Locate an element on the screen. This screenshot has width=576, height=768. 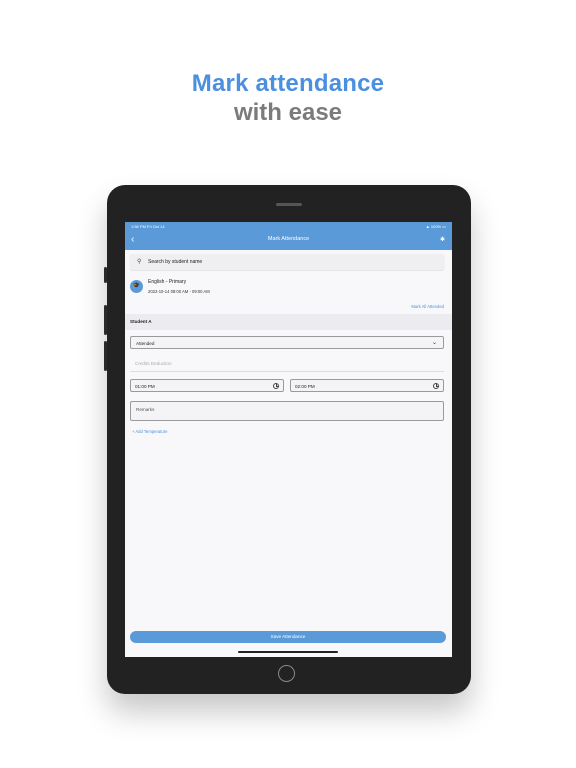
remarks-placeholder: Remarks is located at coordinates (145, 409).